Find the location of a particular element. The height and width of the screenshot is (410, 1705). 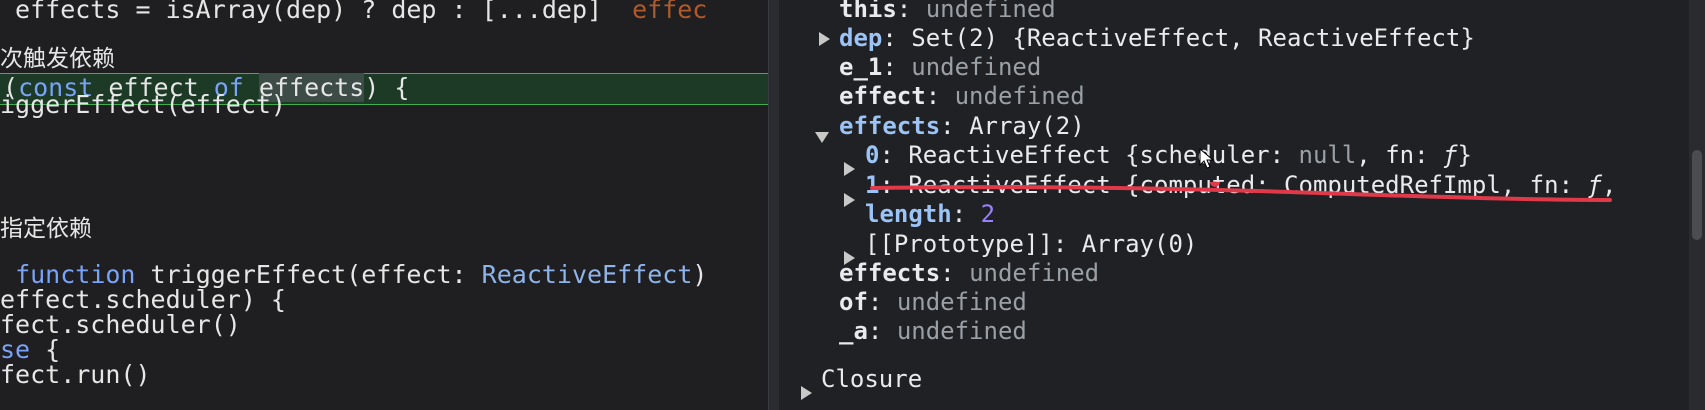

pane-divider is located at coordinates (773, 205).